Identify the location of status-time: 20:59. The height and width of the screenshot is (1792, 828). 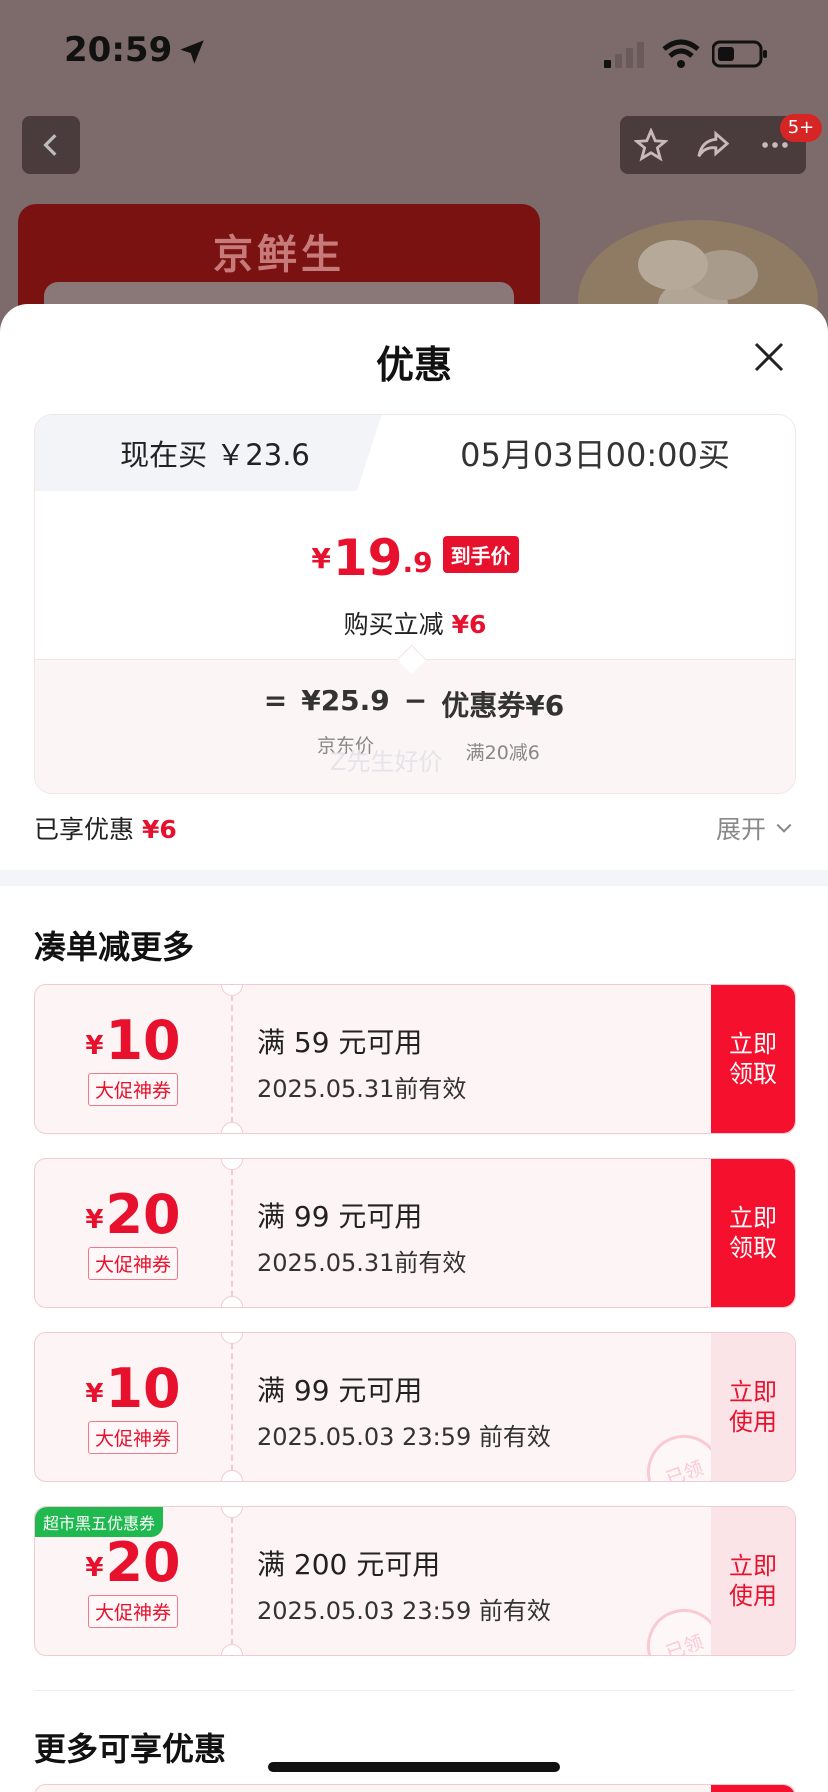
(118, 50).